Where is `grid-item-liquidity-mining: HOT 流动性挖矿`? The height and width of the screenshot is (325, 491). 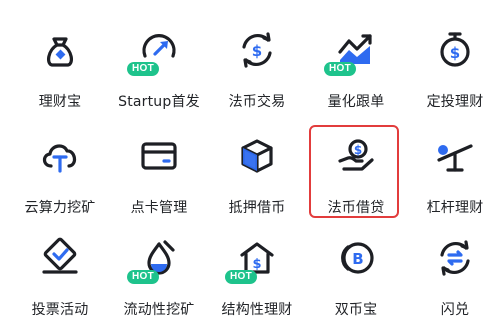
grid-item-liquidity-mining: HOT 流动性挖矿 is located at coordinates (159, 270).